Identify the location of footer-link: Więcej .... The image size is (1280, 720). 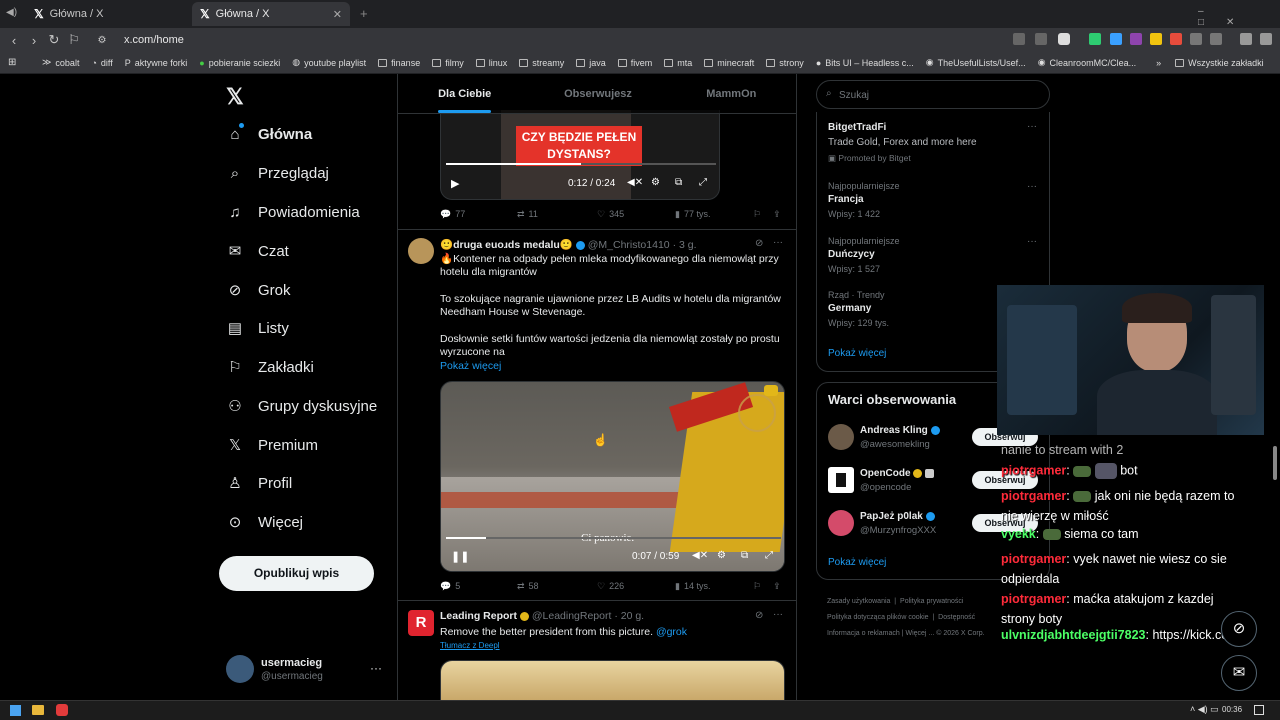
(919, 633).